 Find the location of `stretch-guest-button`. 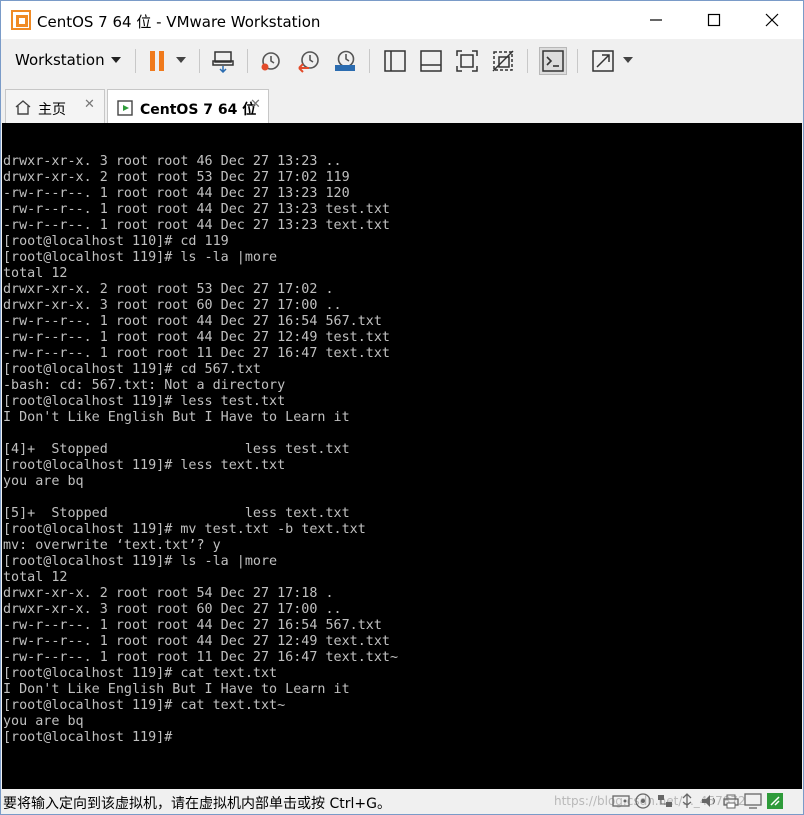

stretch-guest-button is located at coordinates (603, 61).